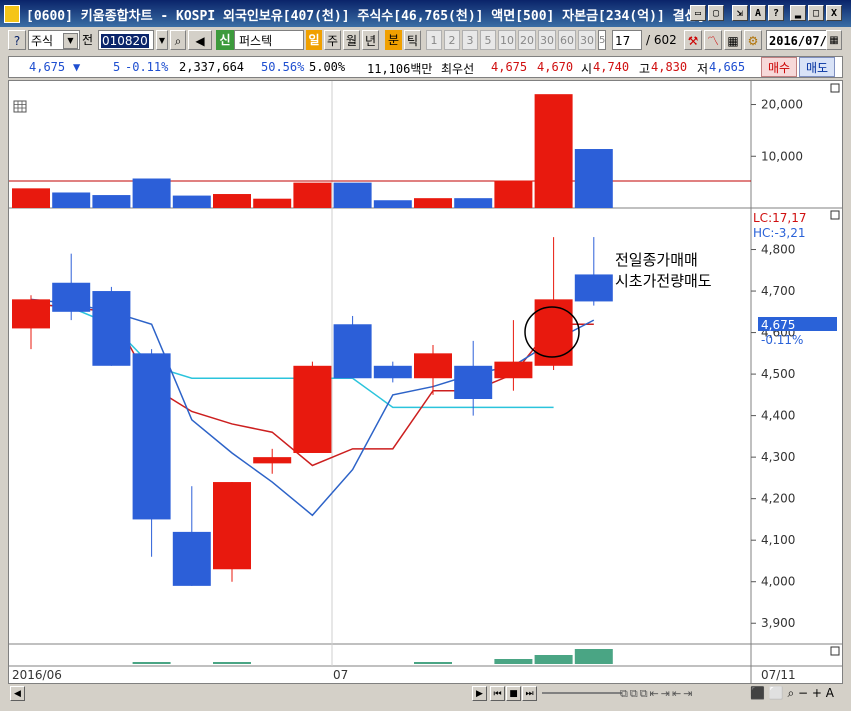 The height and width of the screenshot is (711, 851). I want to click on hc-label: HC:-3,21, so click(779, 233).